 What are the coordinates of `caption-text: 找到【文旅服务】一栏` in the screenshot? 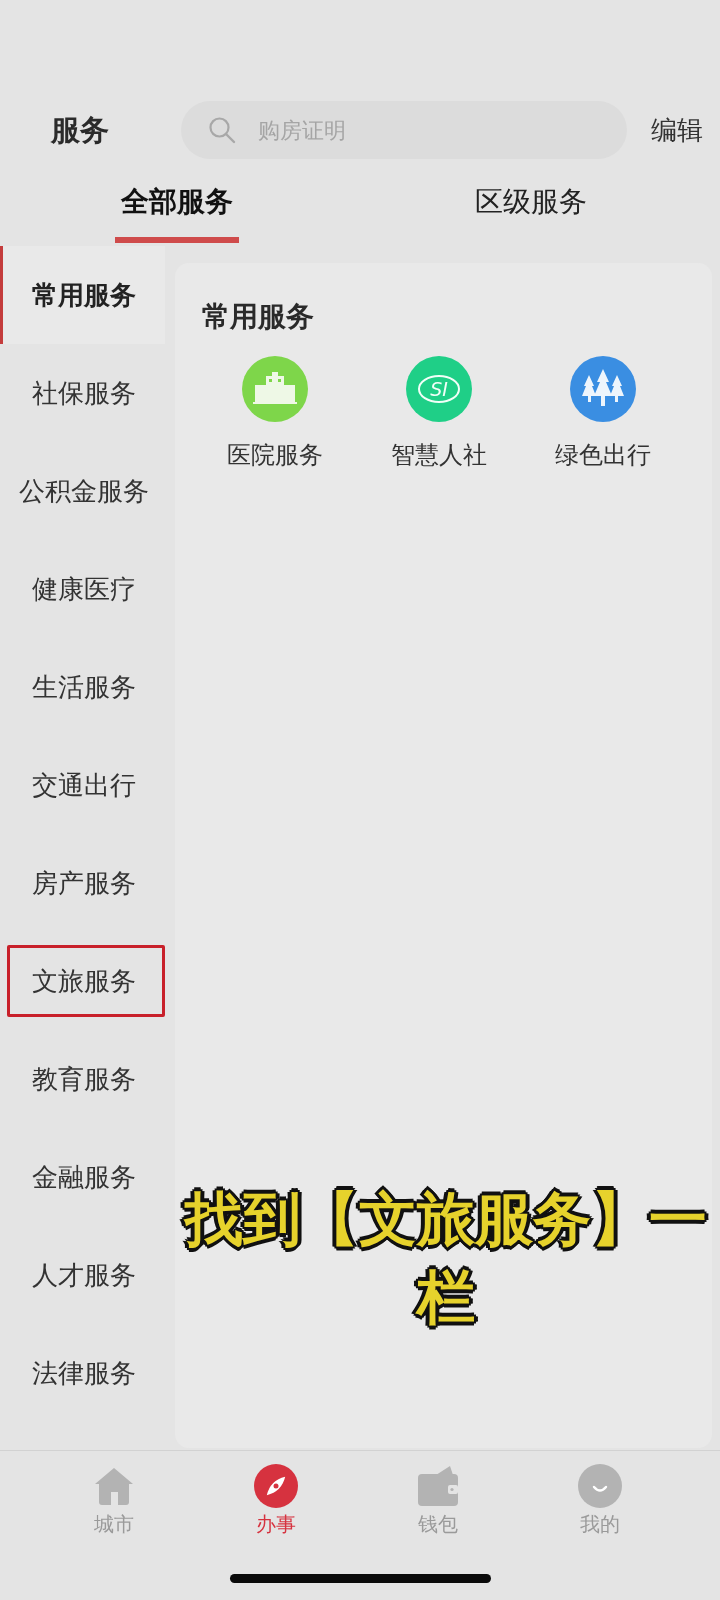 It's located at (445, 1258).